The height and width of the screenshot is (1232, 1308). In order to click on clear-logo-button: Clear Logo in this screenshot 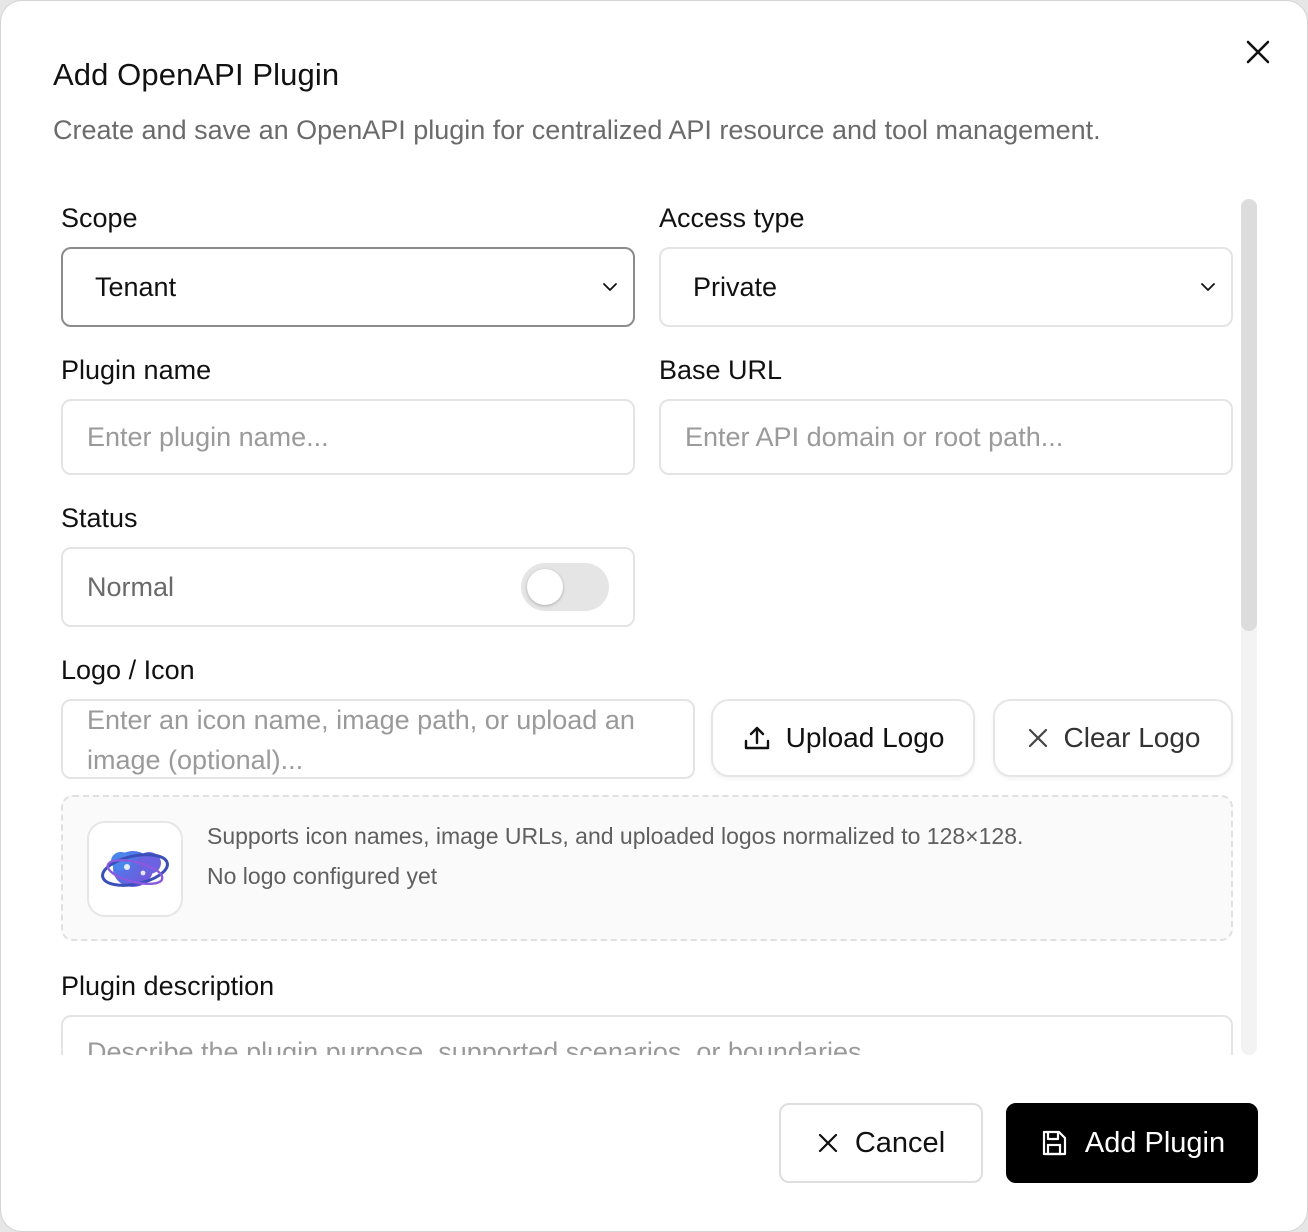, I will do `click(1113, 738)`.